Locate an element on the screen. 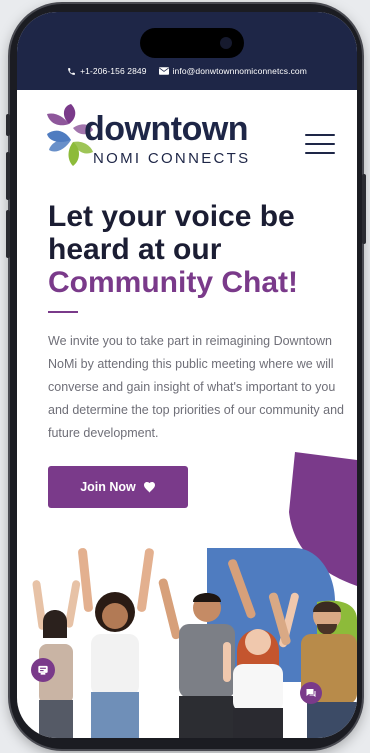  mail-icon is located at coordinates (163, 71).